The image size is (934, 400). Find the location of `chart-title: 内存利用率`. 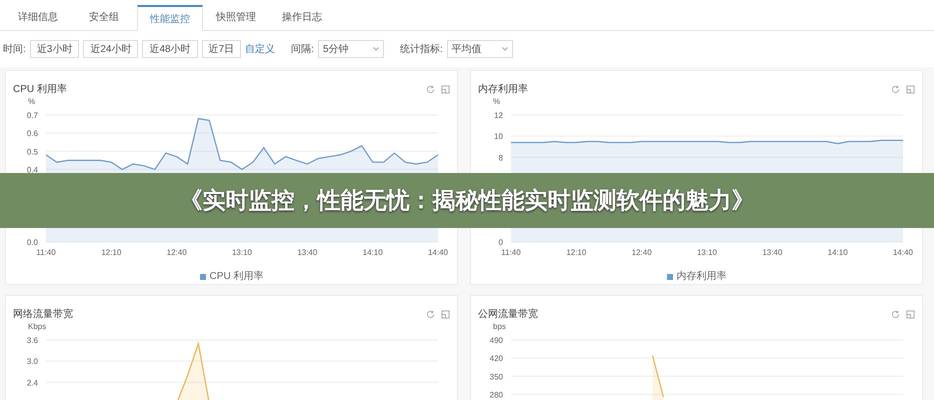

chart-title: 内存利用率 is located at coordinates (503, 89).